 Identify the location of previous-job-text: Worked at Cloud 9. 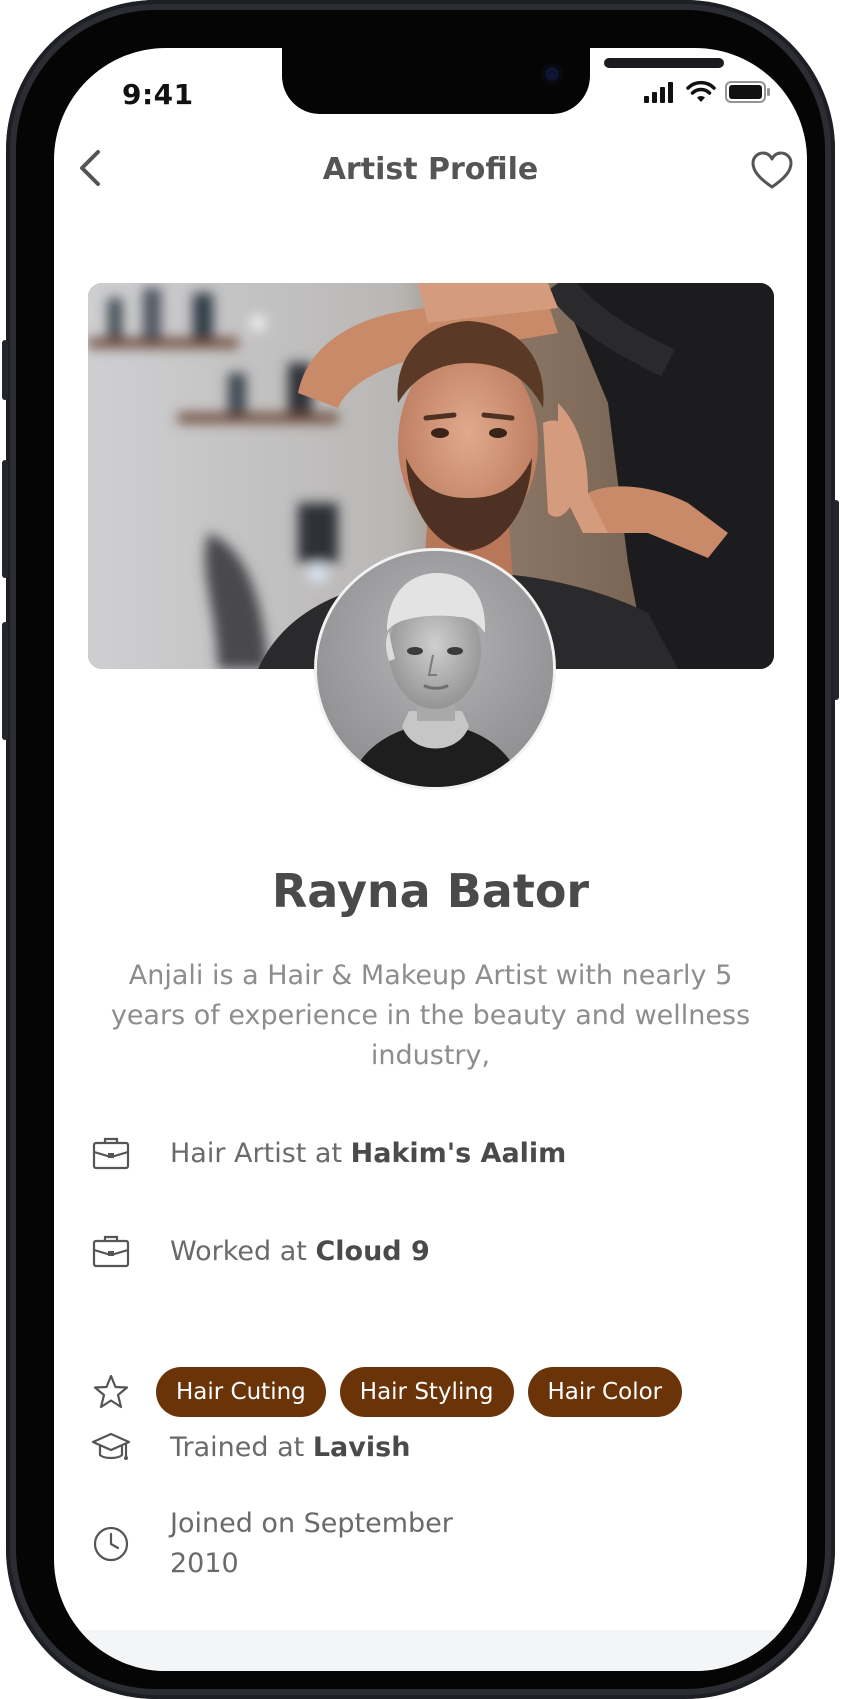
(300, 1251).